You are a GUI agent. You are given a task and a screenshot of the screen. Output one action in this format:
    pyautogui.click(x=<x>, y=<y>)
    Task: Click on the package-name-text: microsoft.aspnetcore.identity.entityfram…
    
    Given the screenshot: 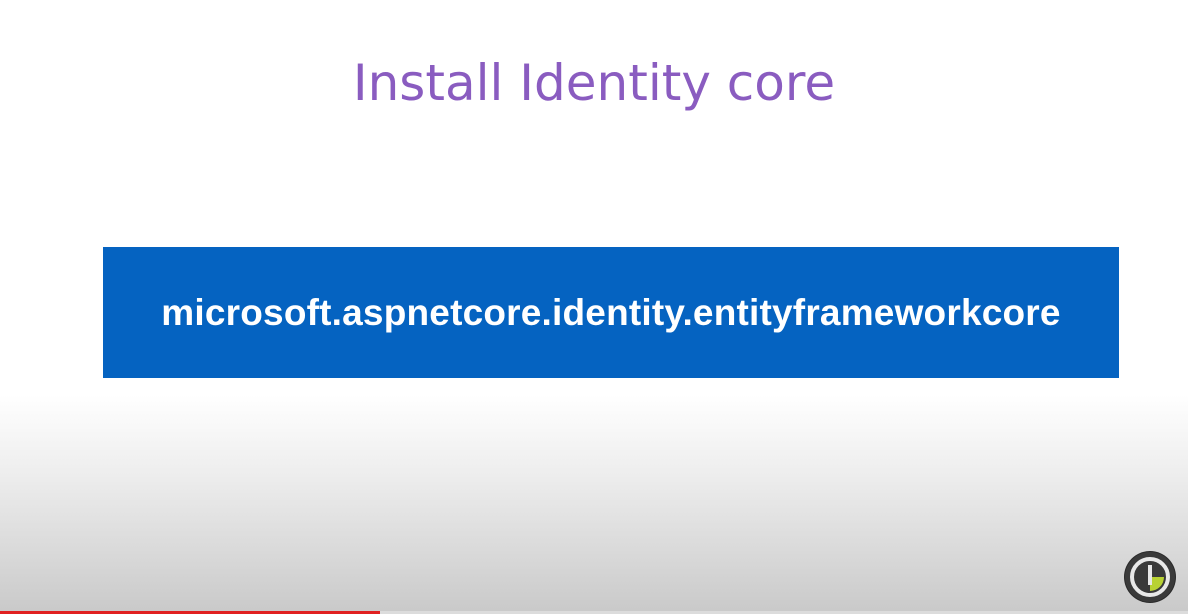 What is the action you would take?
    pyautogui.click(x=611, y=312)
    